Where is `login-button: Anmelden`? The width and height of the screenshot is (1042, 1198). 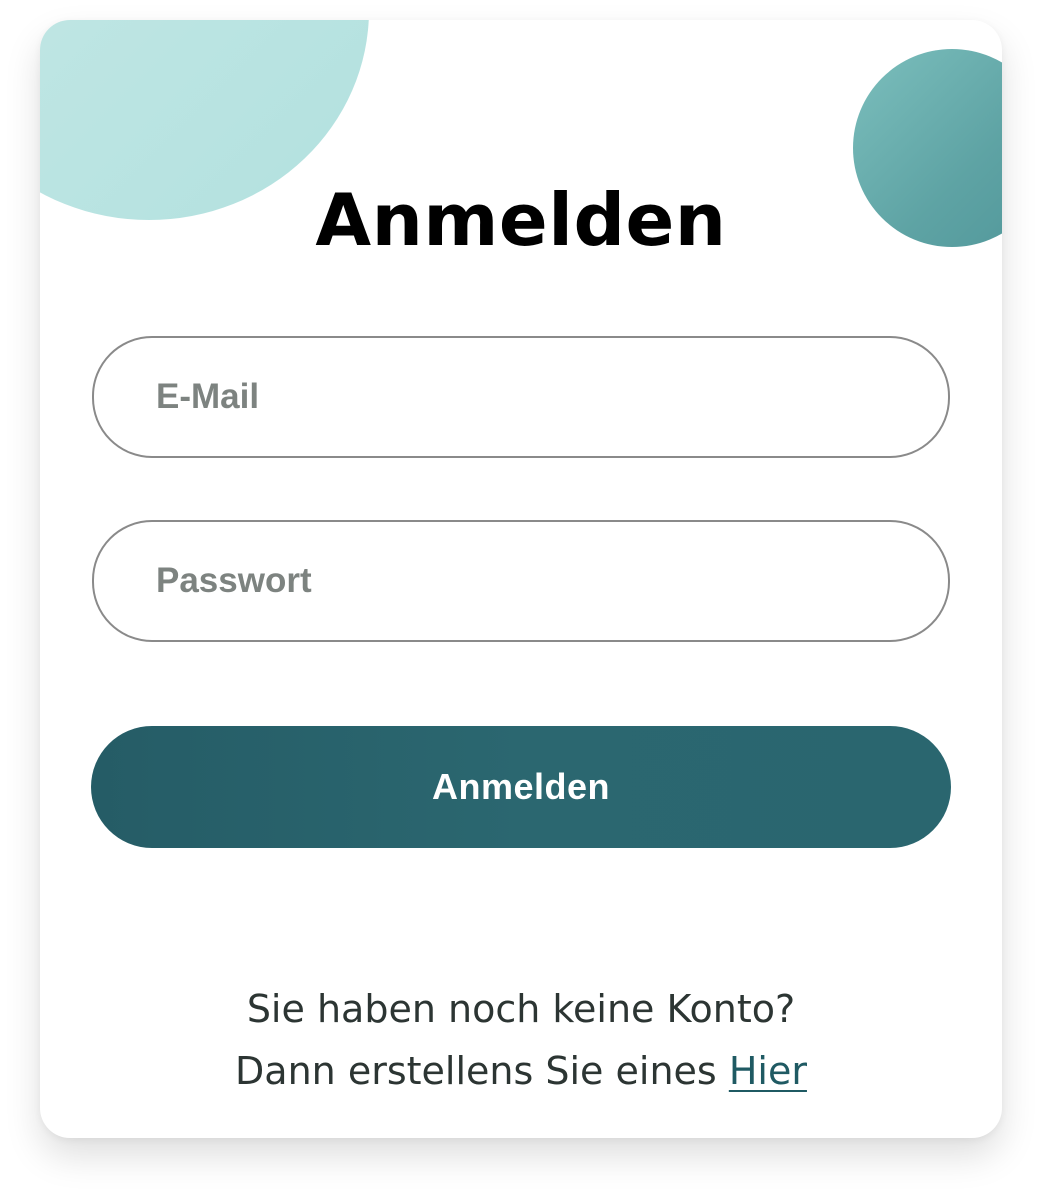
login-button: Anmelden is located at coordinates (521, 787).